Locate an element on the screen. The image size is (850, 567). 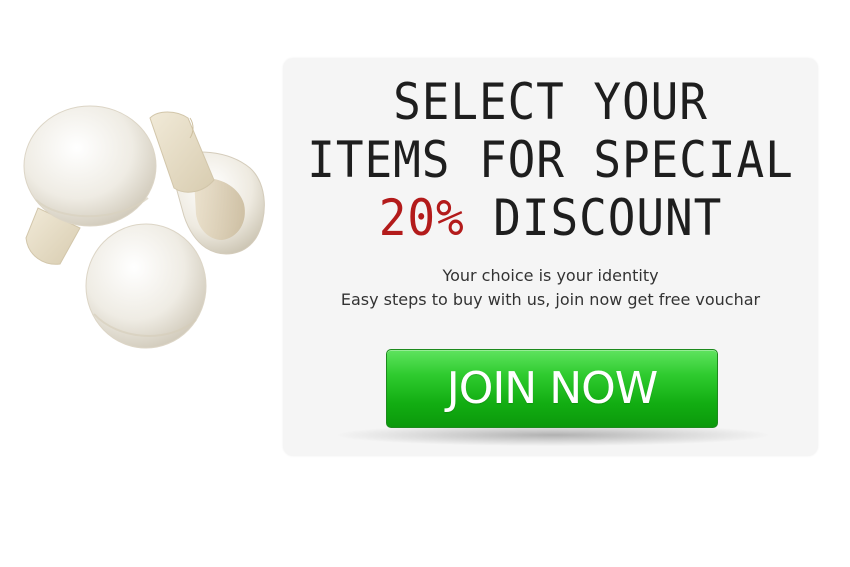
mushroom-bottom is located at coordinates (146, 286).